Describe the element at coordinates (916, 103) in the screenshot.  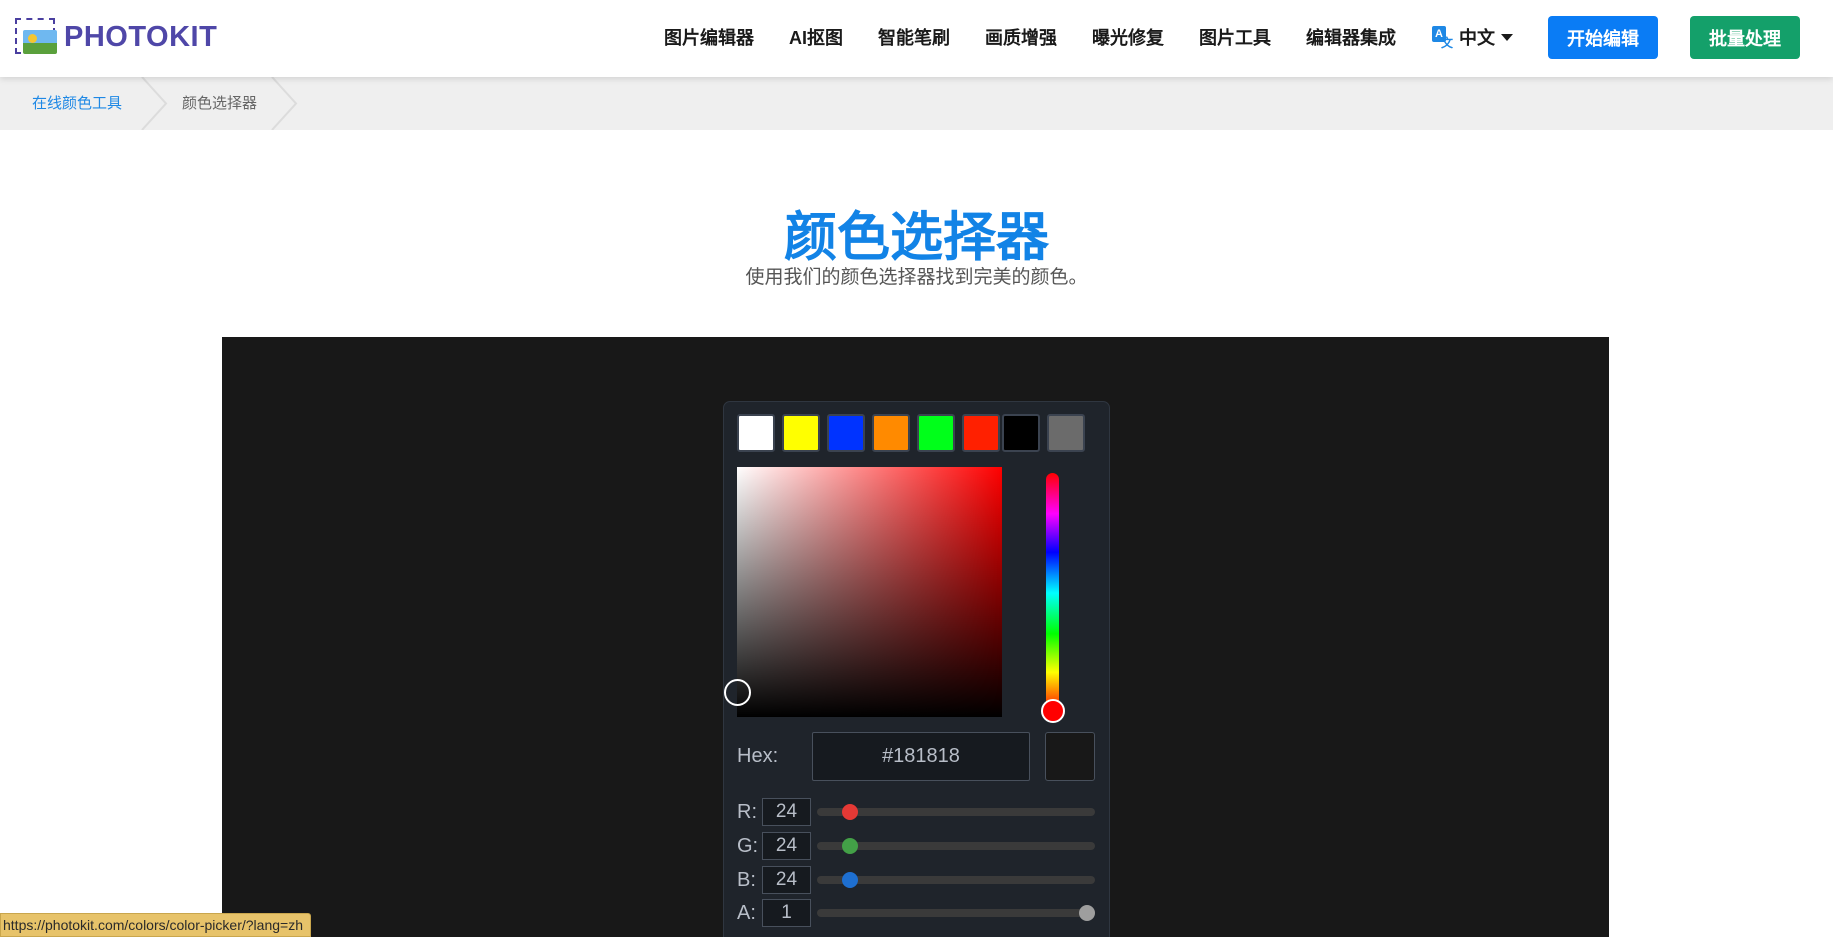
I see `breadcrumb: 在线颜色工具 颜色选择器` at that location.